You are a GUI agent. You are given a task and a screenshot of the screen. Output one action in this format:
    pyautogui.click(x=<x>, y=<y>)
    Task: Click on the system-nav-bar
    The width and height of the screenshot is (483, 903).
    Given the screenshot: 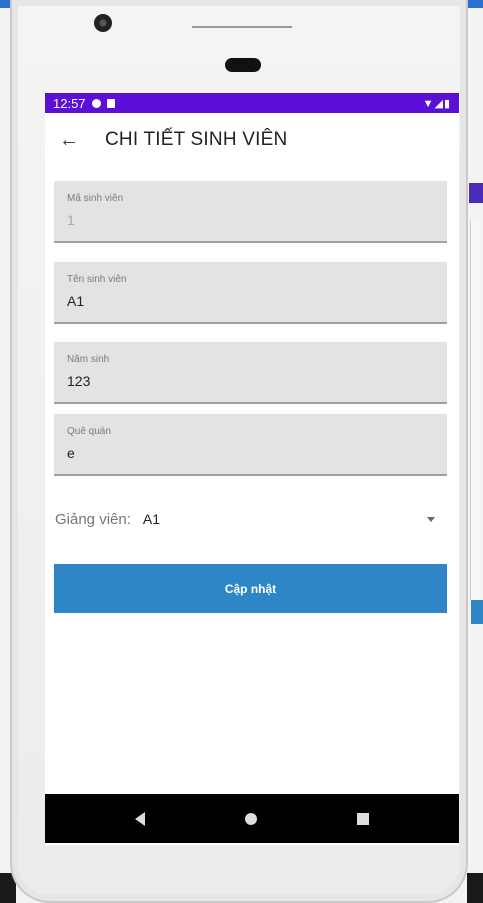 What is the action you would take?
    pyautogui.click(x=252, y=818)
    